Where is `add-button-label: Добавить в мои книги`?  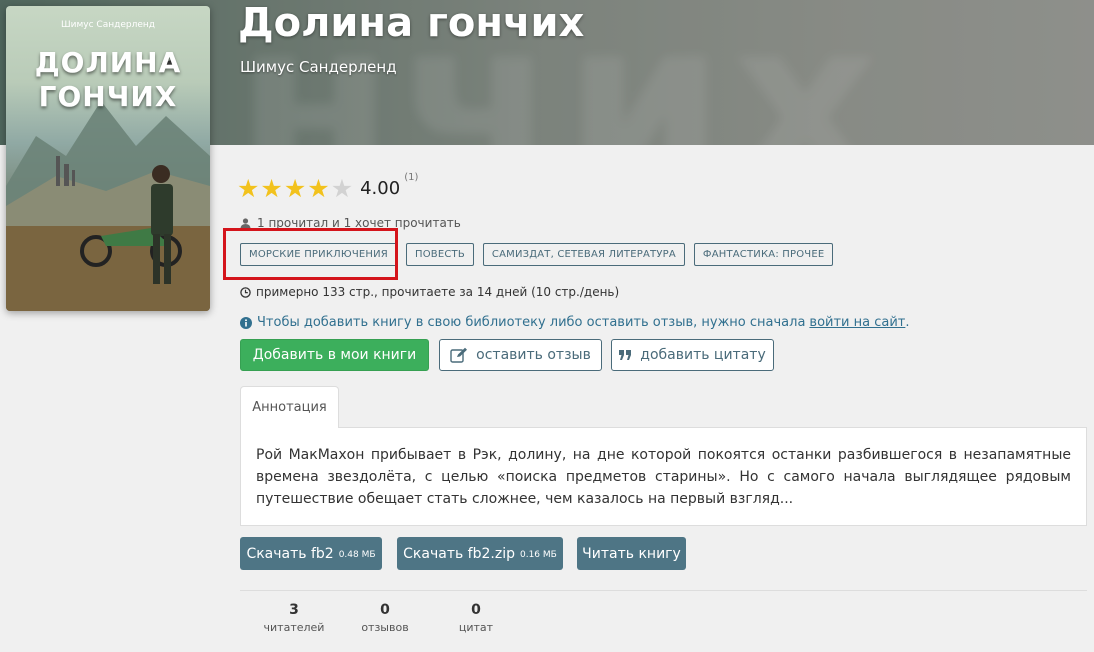 add-button-label: Добавить в мои книги is located at coordinates (334, 355).